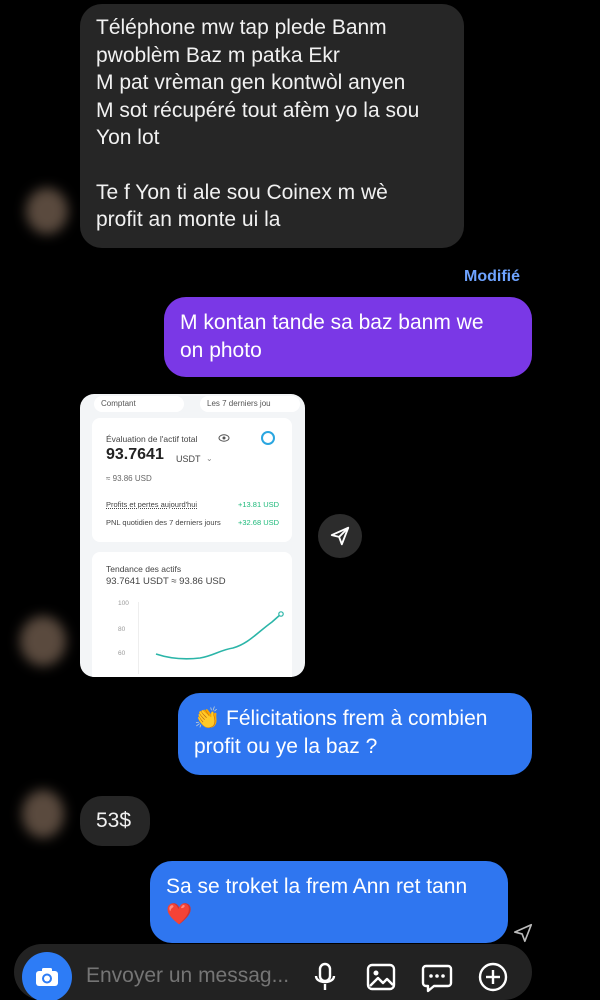 Image resolution: width=600 pixels, height=1000 pixels. What do you see at coordinates (523, 933) in the screenshot?
I see `sent-status-icon` at bounding box center [523, 933].